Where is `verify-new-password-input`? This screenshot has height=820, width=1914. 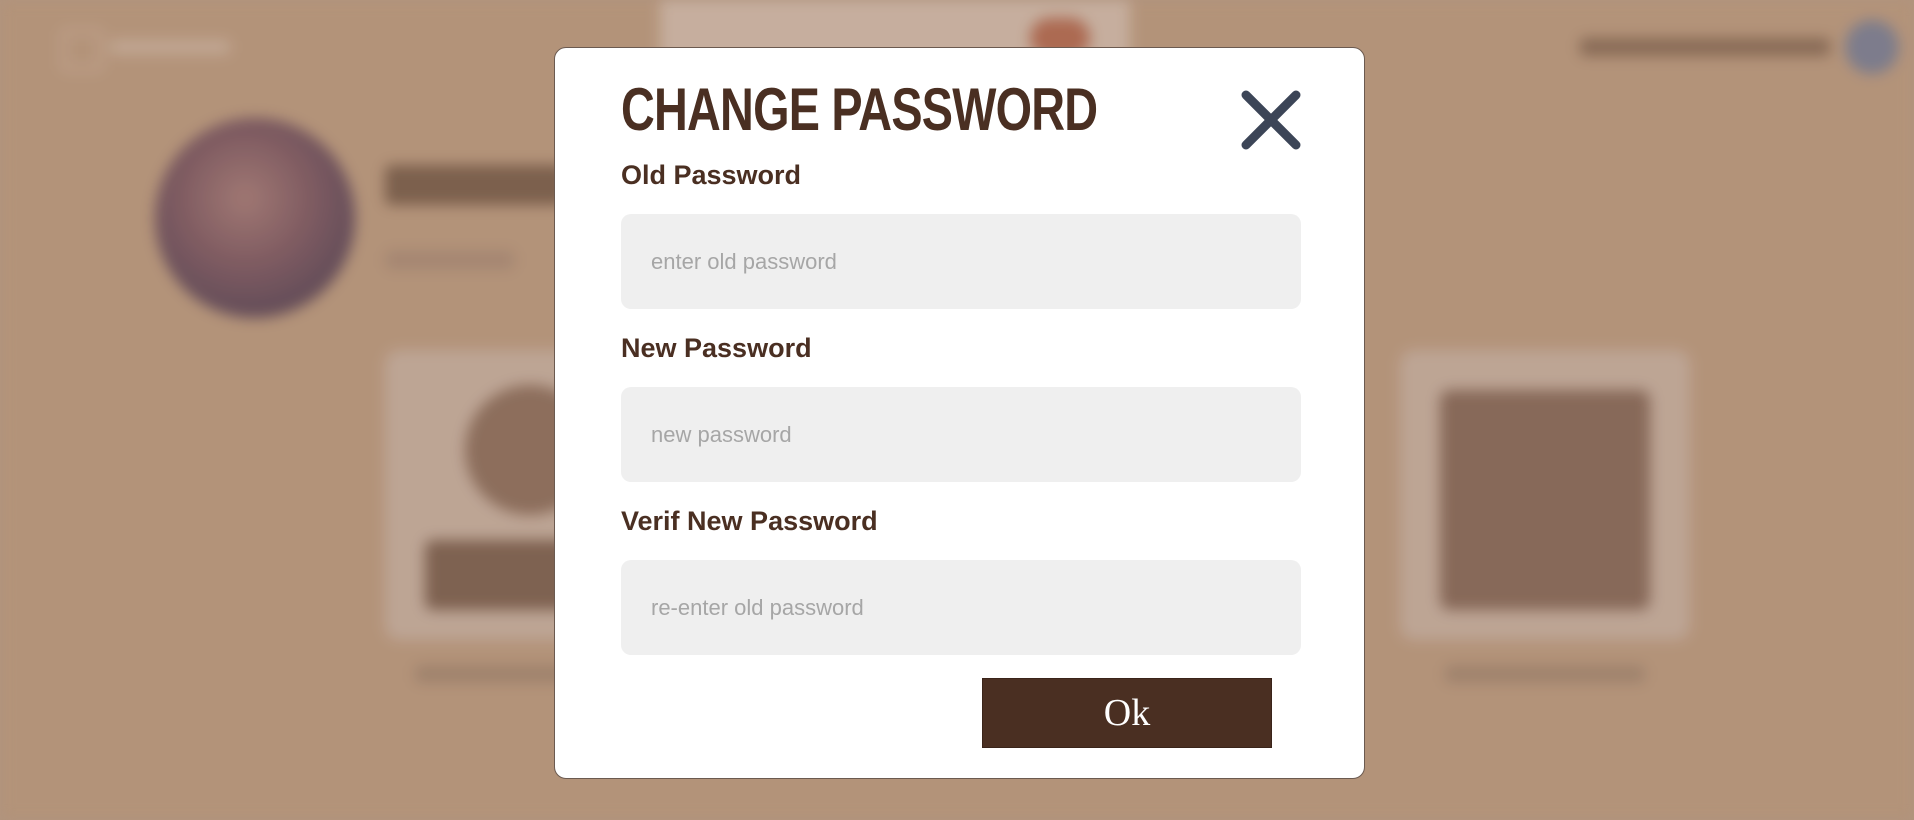
verify-new-password-input is located at coordinates (961, 607).